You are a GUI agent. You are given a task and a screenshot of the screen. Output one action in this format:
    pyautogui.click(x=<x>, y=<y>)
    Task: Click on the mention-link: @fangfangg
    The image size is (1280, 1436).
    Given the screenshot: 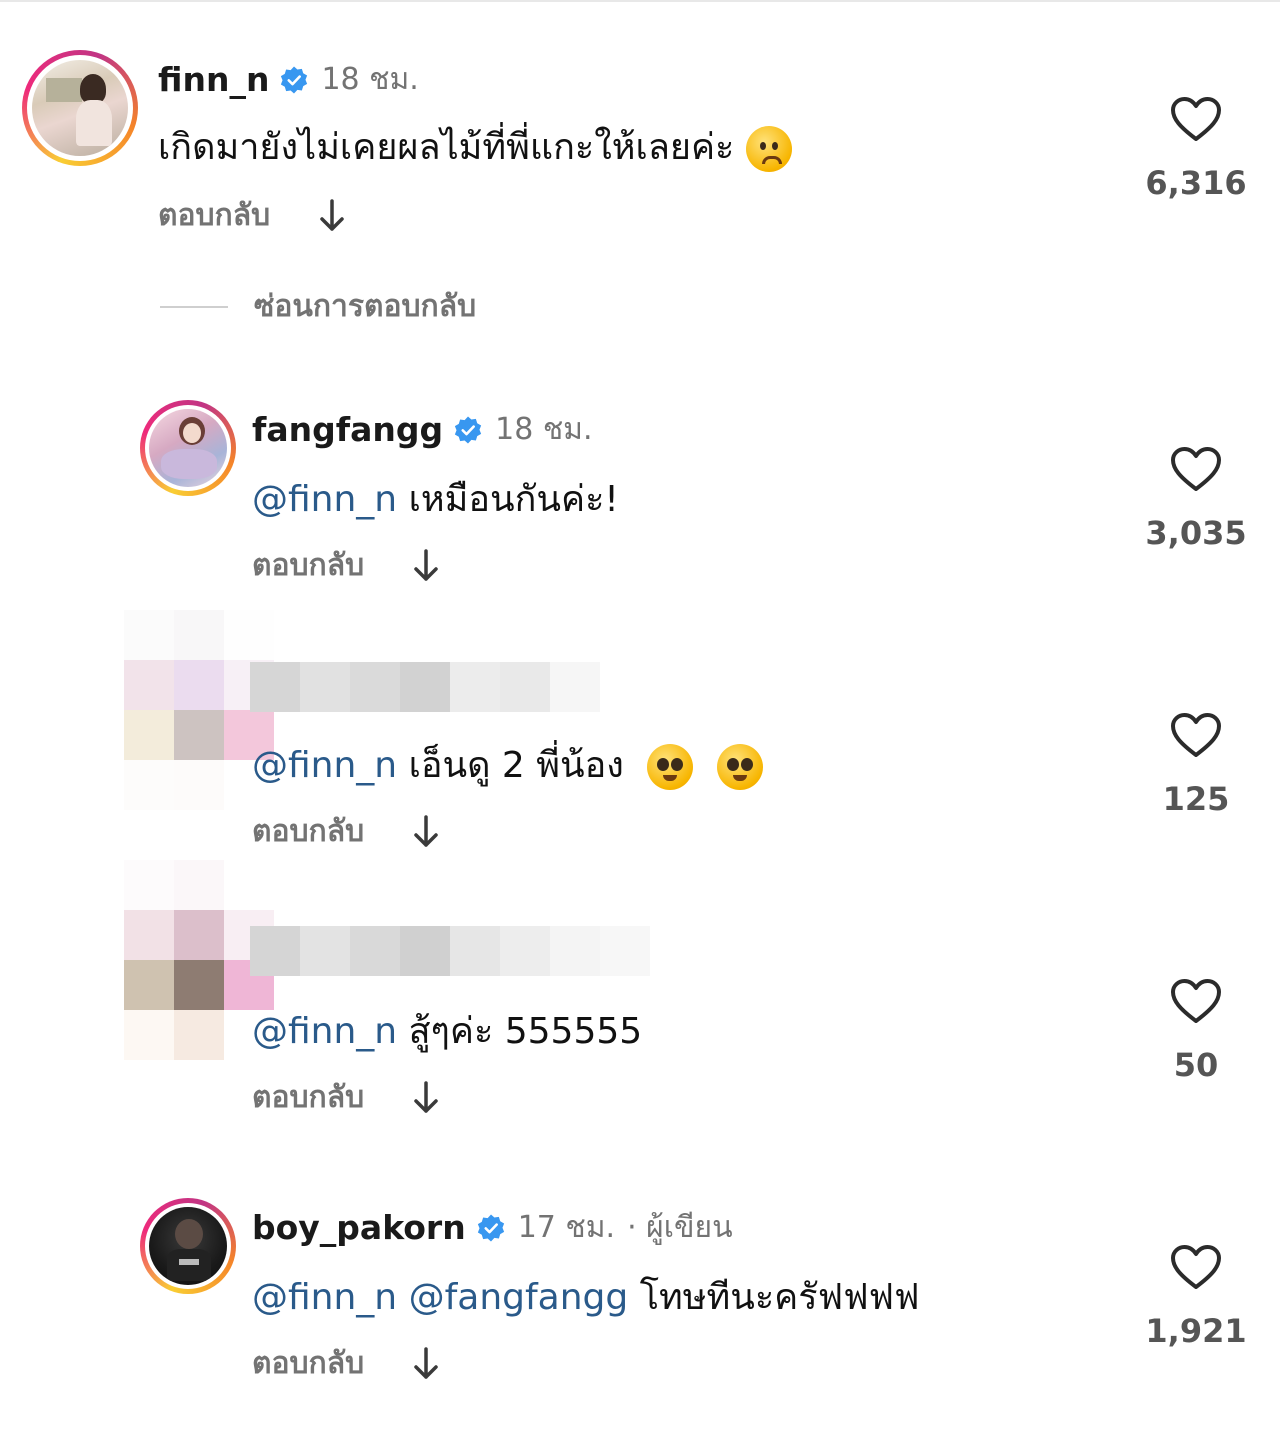 What is the action you would take?
    pyautogui.click(x=519, y=1297)
    